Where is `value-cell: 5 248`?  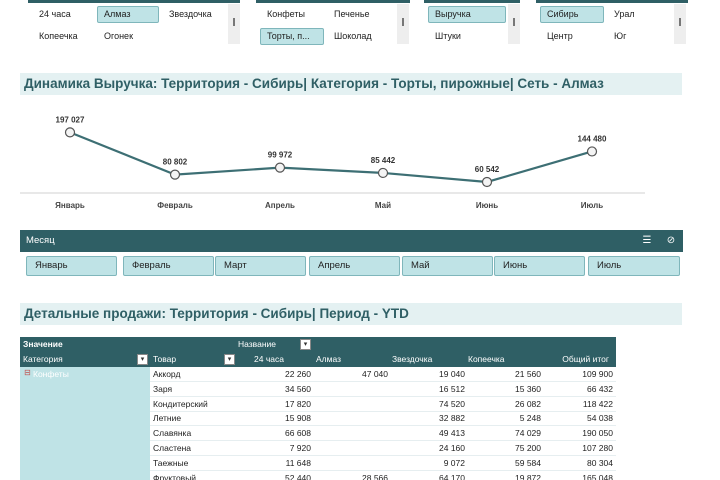 value-cell: 5 248 is located at coordinates (530, 418).